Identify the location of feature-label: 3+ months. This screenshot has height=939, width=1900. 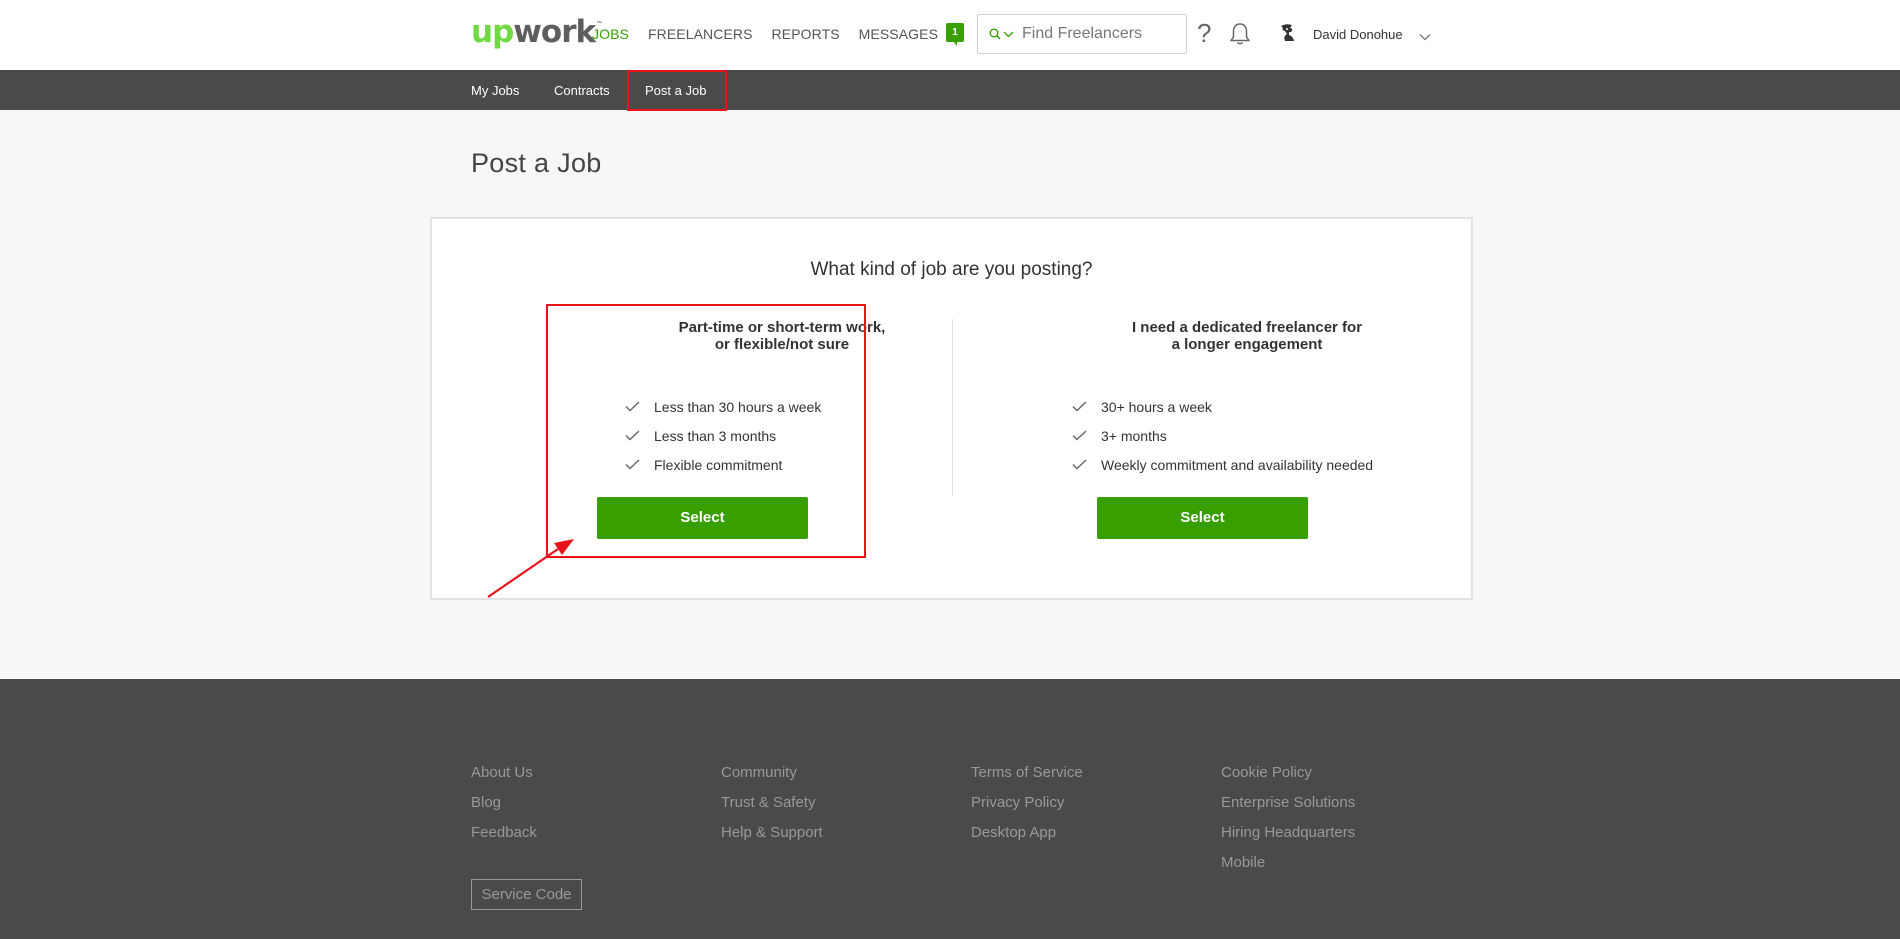
(1134, 435).